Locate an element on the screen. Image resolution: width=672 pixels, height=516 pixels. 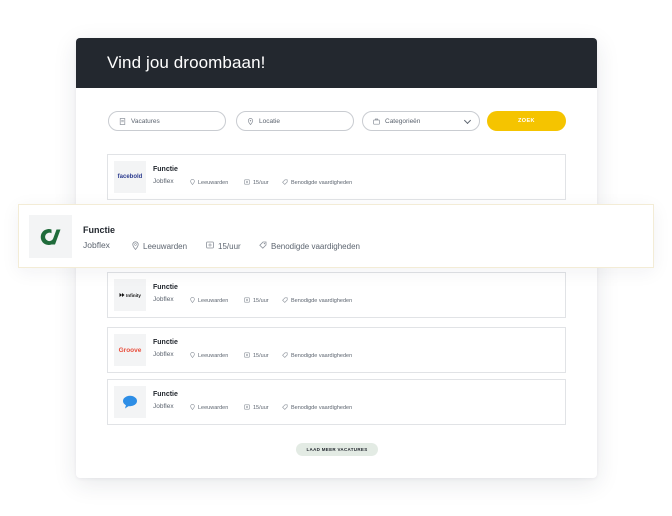
load-more-button: LAAD MEER VACATURES is located at coordinates (337, 449).